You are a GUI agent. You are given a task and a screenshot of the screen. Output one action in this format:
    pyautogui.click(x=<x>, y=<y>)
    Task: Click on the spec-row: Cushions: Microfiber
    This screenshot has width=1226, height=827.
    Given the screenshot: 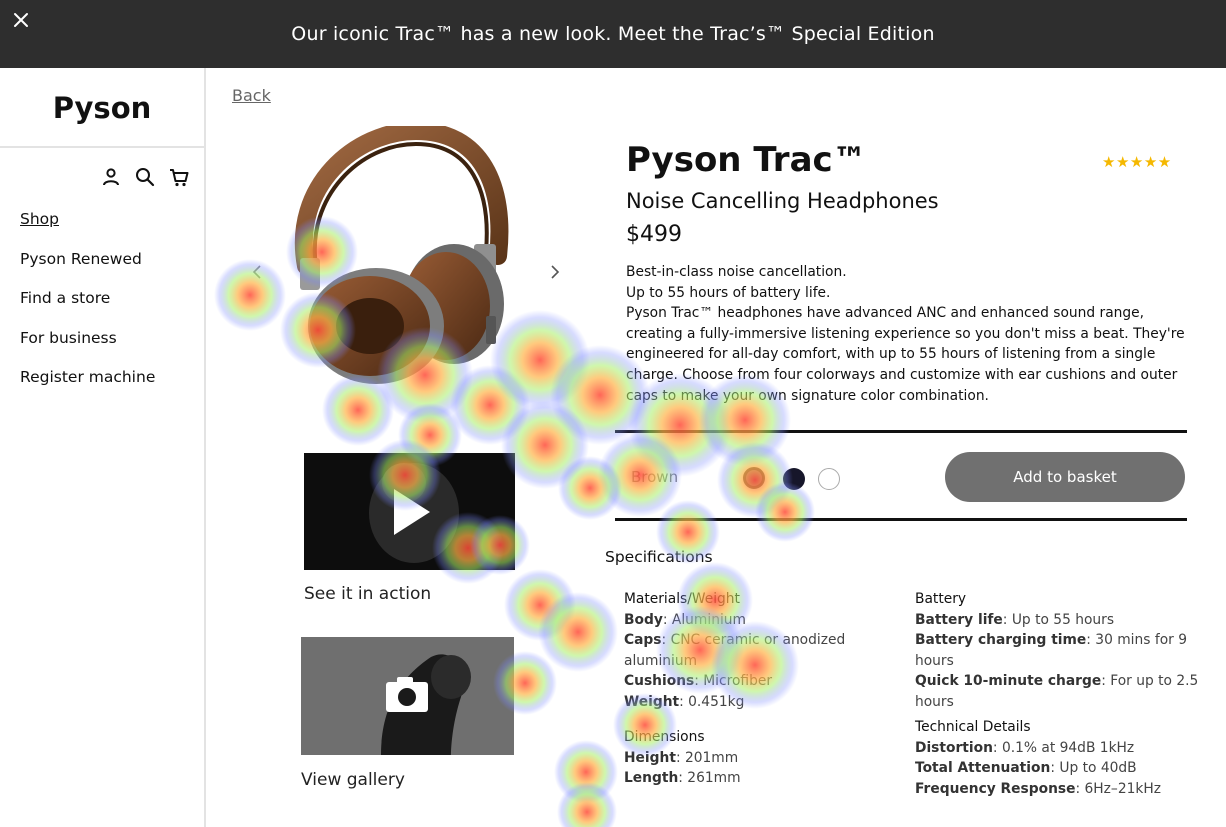 What is the action you would take?
    pyautogui.click(x=698, y=681)
    